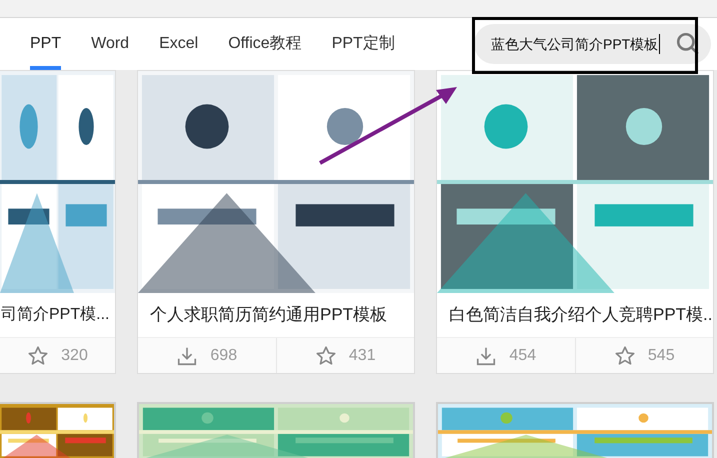 The height and width of the screenshot is (458, 717). Describe the element at coordinates (265, 44) in the screenshot. I see `nav-tab: Office教程` at that location.